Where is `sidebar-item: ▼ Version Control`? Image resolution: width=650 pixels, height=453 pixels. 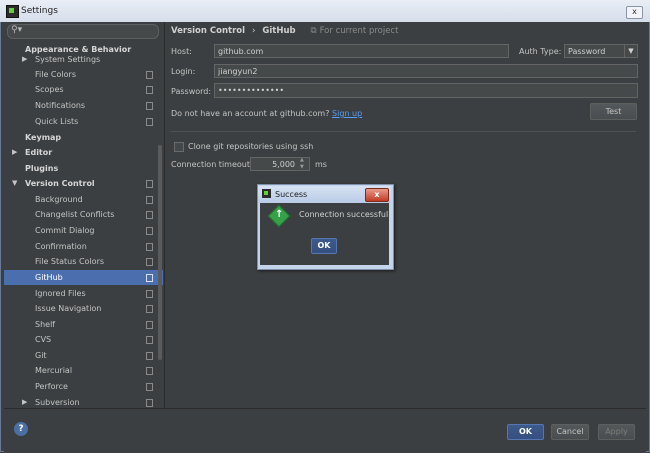 sidebar-item: ▼ Version Control is located at coordinates (83, 183).